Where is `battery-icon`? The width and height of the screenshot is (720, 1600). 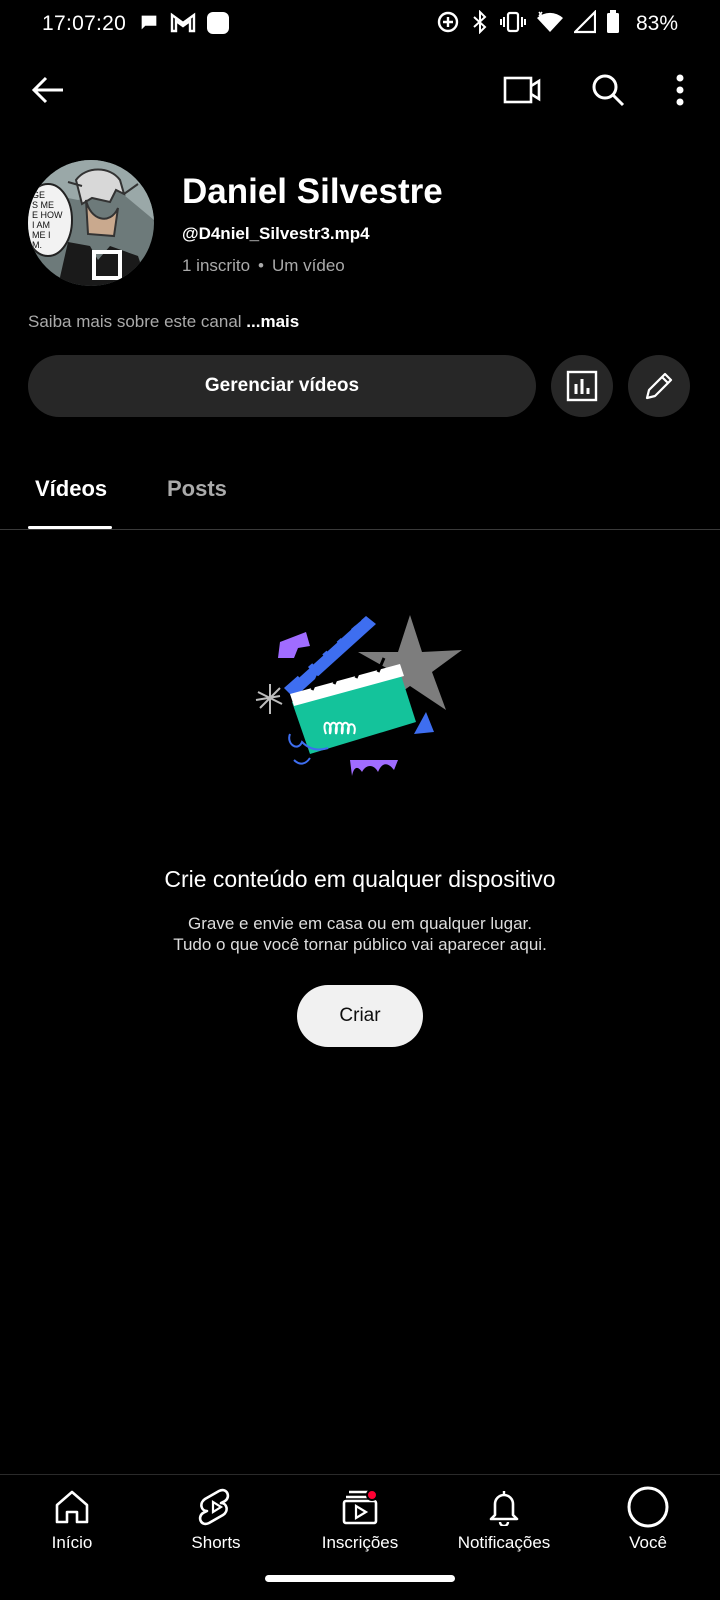 battery-icon is located at coordinates (613, 21).